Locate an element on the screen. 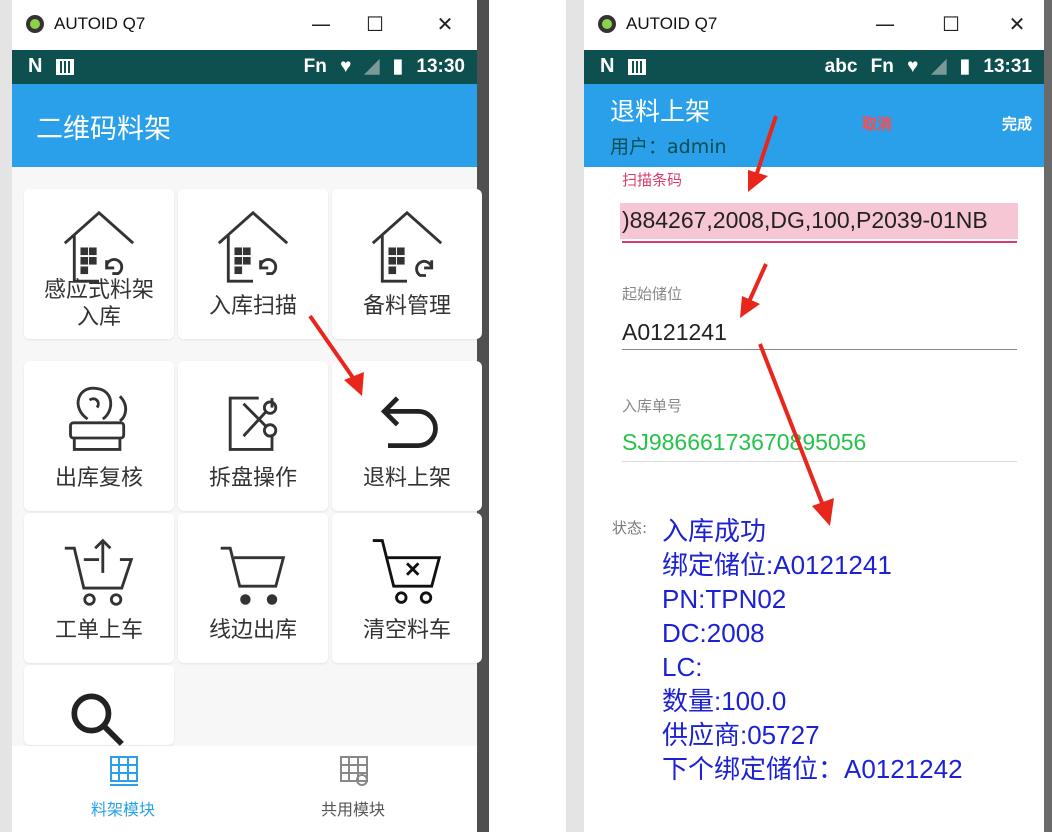  tile-label: 退料上架 is located at coordinates (406, 478).